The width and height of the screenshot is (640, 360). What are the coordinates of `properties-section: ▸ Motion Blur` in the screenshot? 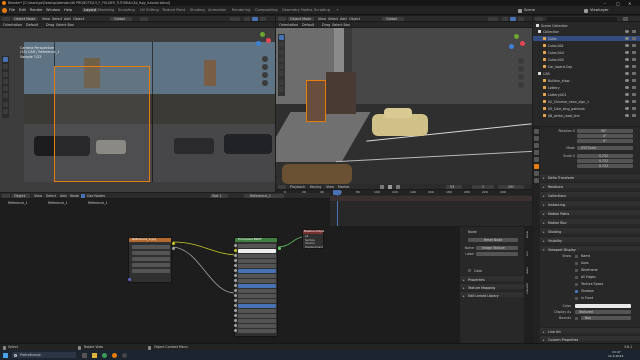 It's located at (590, 221).